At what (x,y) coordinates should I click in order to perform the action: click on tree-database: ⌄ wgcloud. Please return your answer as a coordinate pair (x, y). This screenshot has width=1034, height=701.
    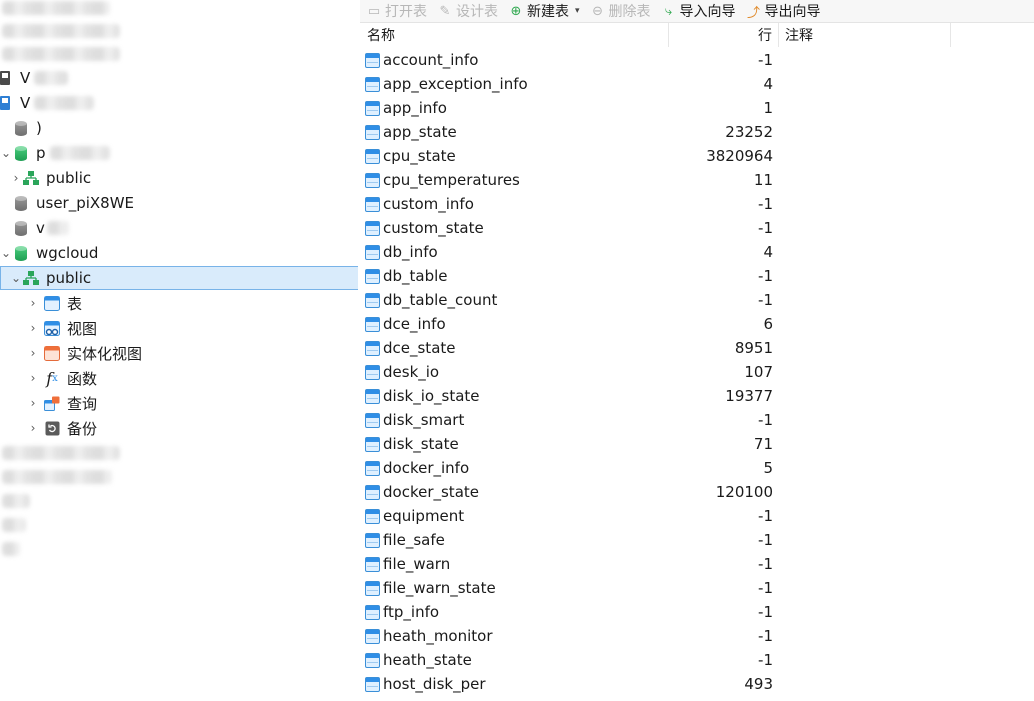
    Looking at the image, I should click on (178, 253).